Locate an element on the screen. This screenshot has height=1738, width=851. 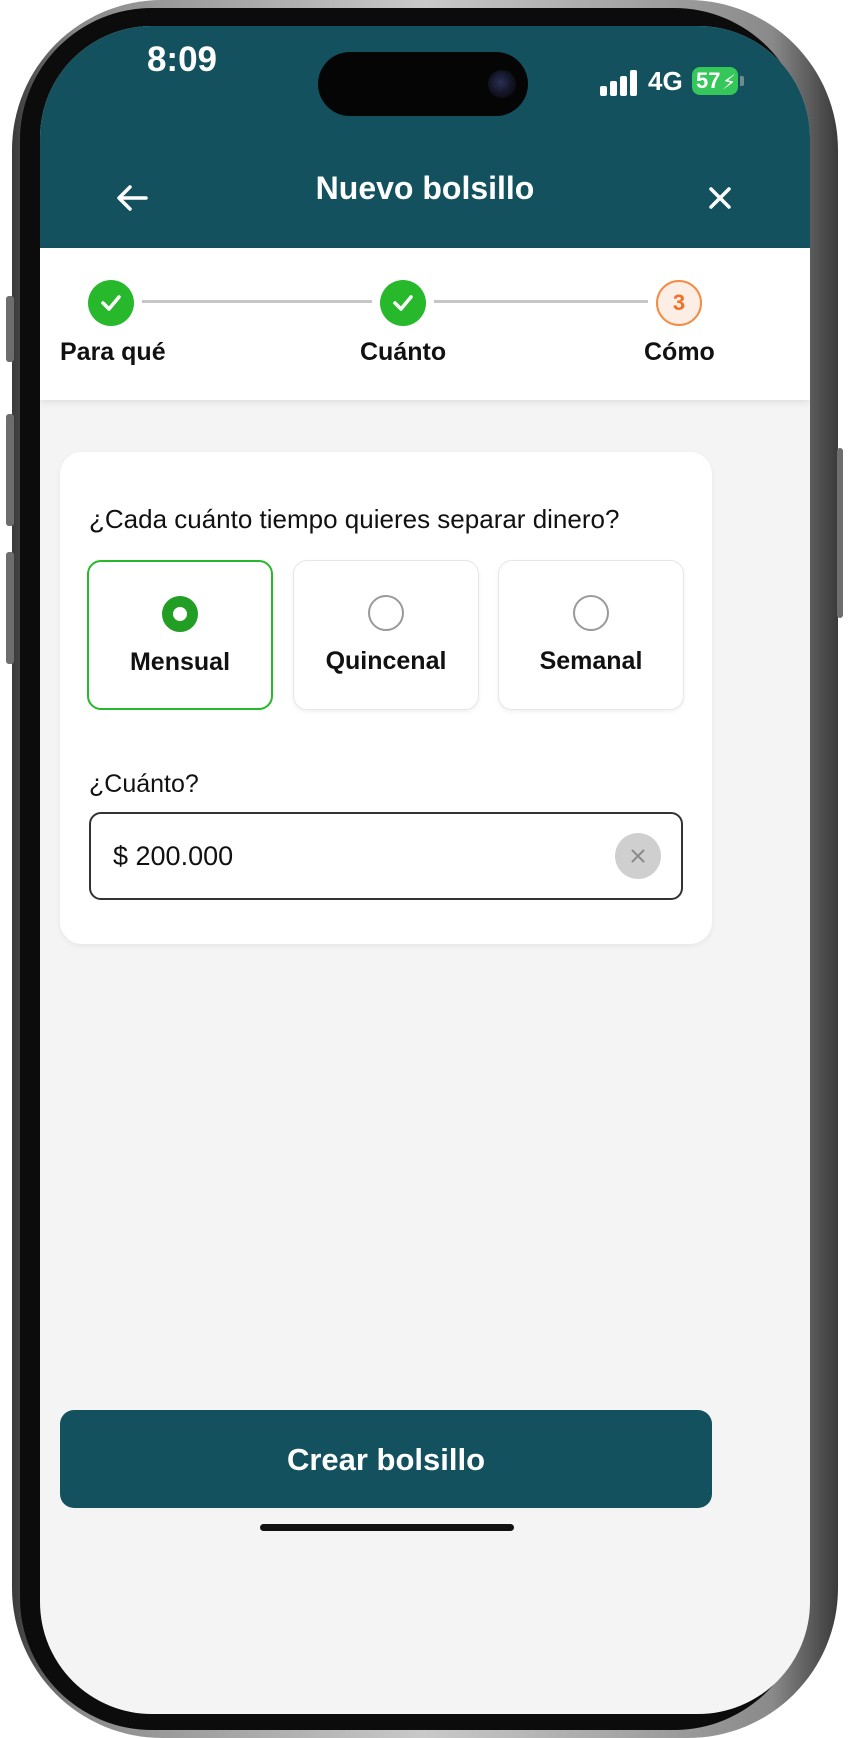
power-button is located at coordinates (840, 533).